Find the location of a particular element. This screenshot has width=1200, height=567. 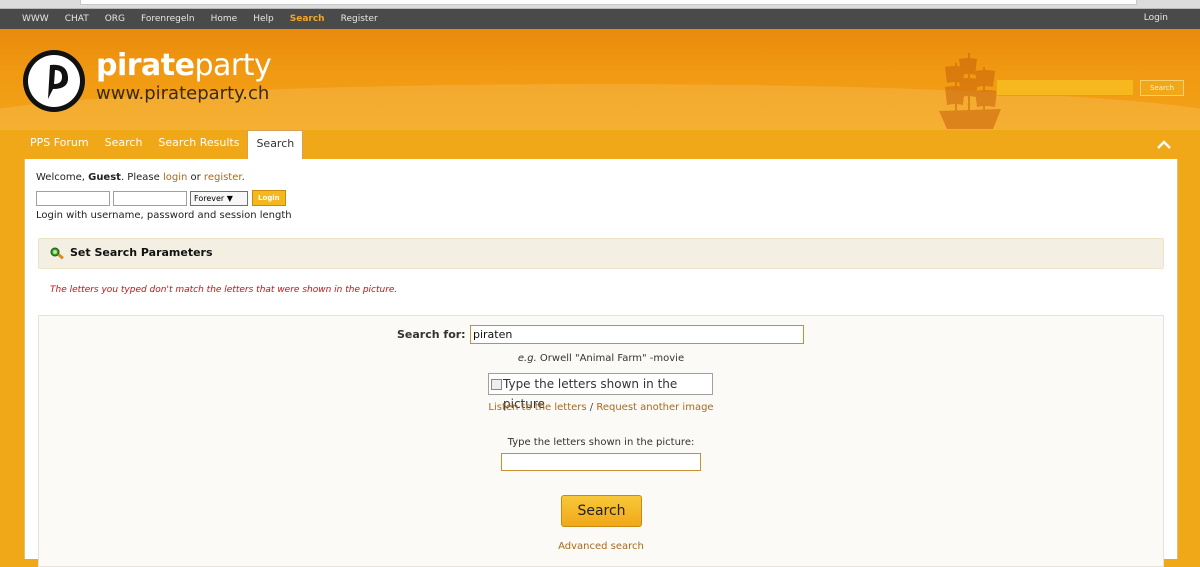

listen-letters-link: Listen to the letters is located at coordinates (537, 407).